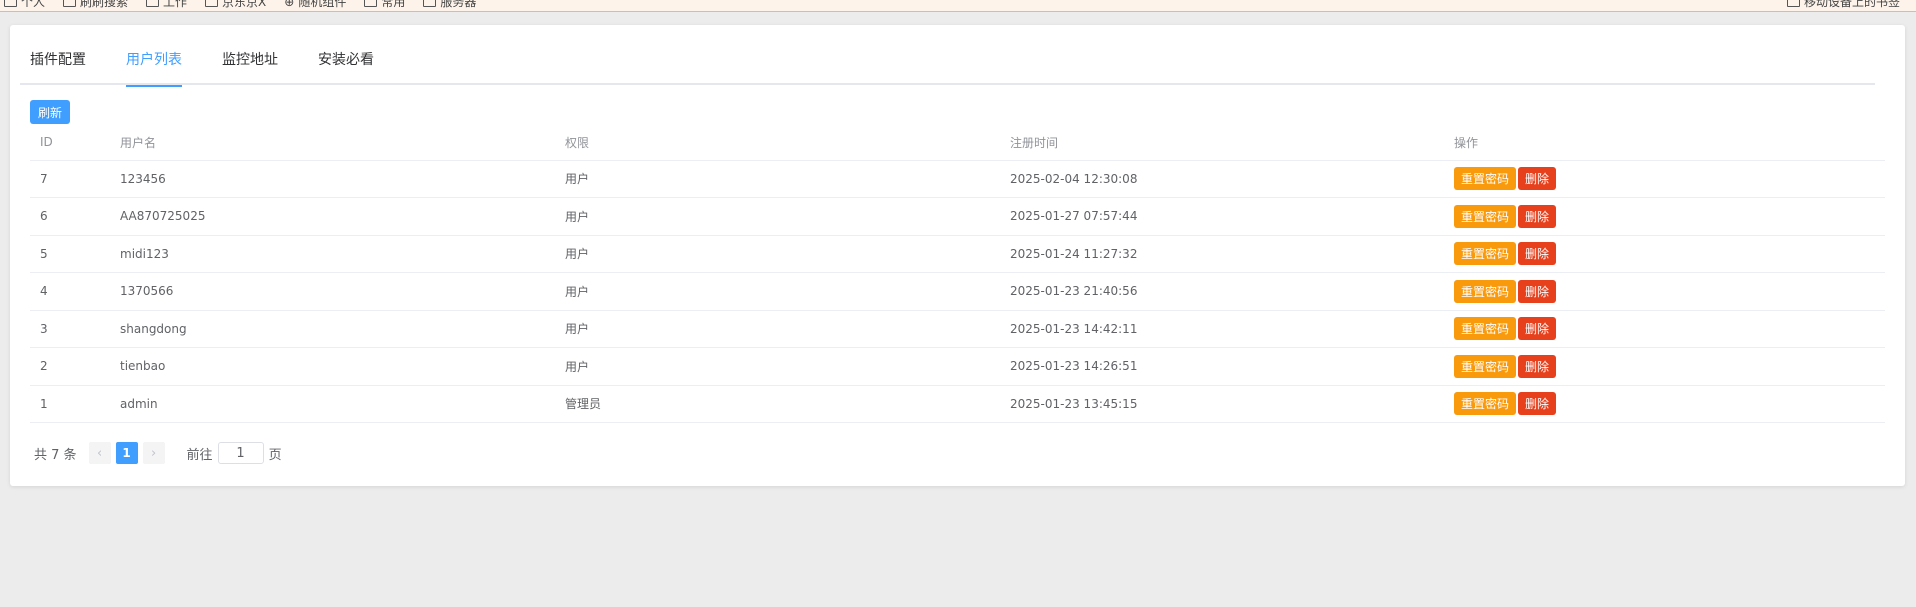  I want to click on refresh-button: 刷新, so click(50, 112).